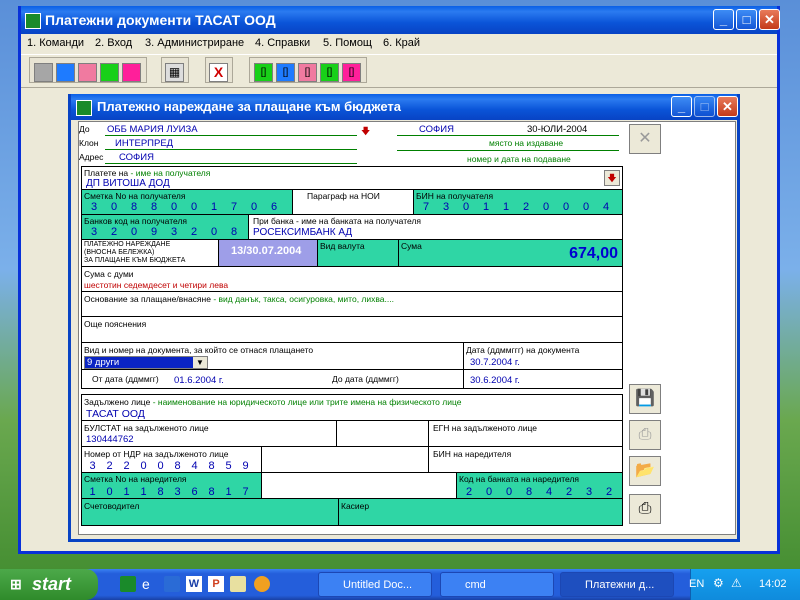  What do you see at coordinates (84, 129) in the screenshot?
I see `to-label: До` at bounding box center [84, 129].